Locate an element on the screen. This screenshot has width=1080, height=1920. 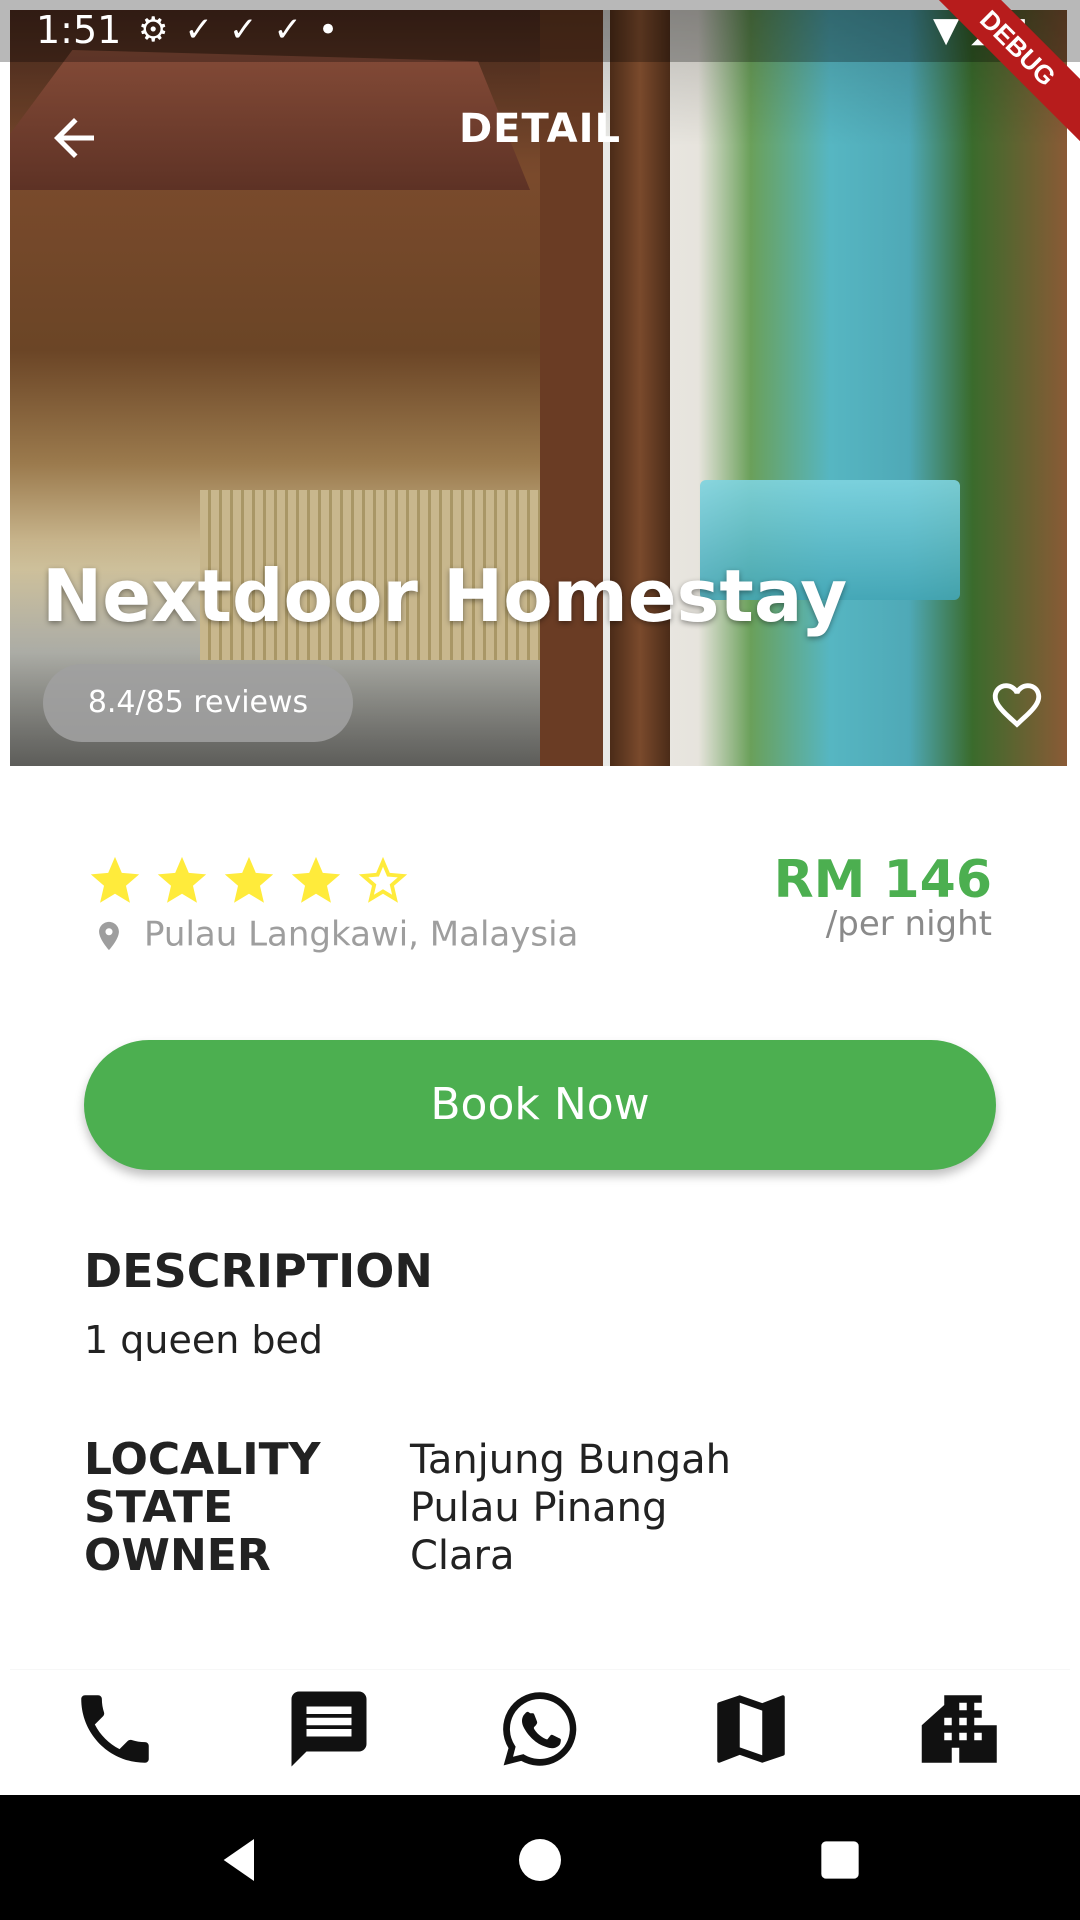
detail-row-locality: LOCALITY Tanjung Bungah is located at coordinates (407, 1460).